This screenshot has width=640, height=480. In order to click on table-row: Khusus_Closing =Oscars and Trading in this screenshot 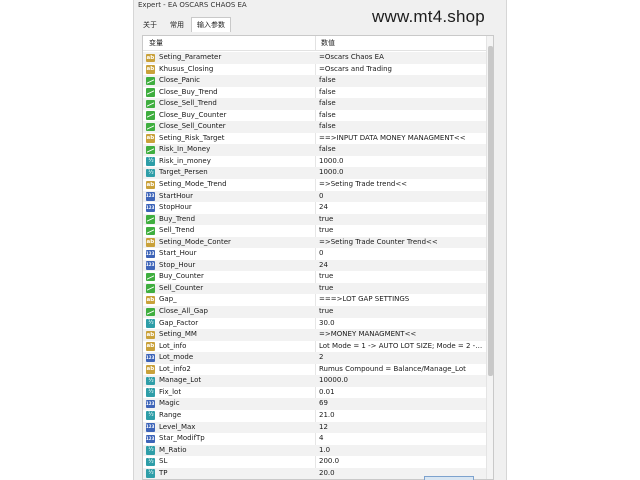, I will do `click(315, 70)`.